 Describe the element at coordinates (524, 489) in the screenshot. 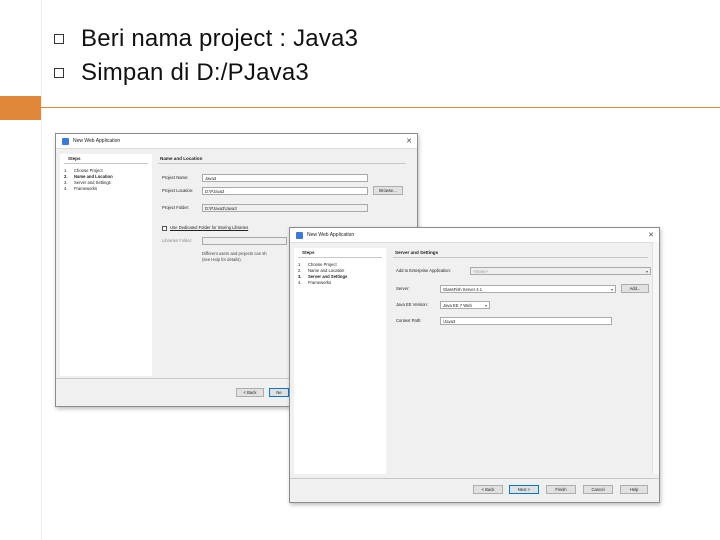

I see `next-button: Next >` at that location.